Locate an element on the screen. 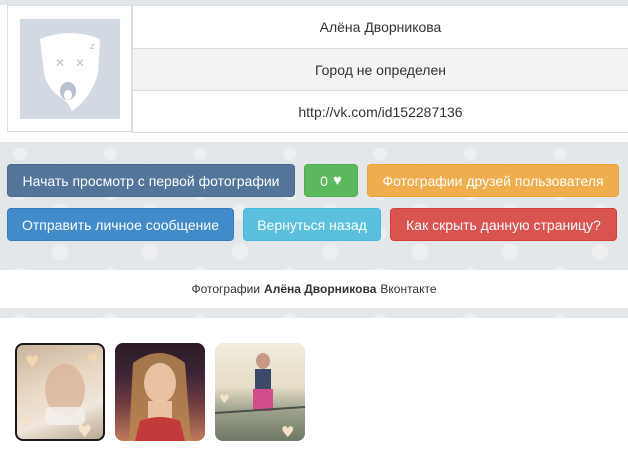 The height and width of the screenshot is (456, 628). photo-thumbnail-3: ♥ ♥ is located at coordinates (260, 392).